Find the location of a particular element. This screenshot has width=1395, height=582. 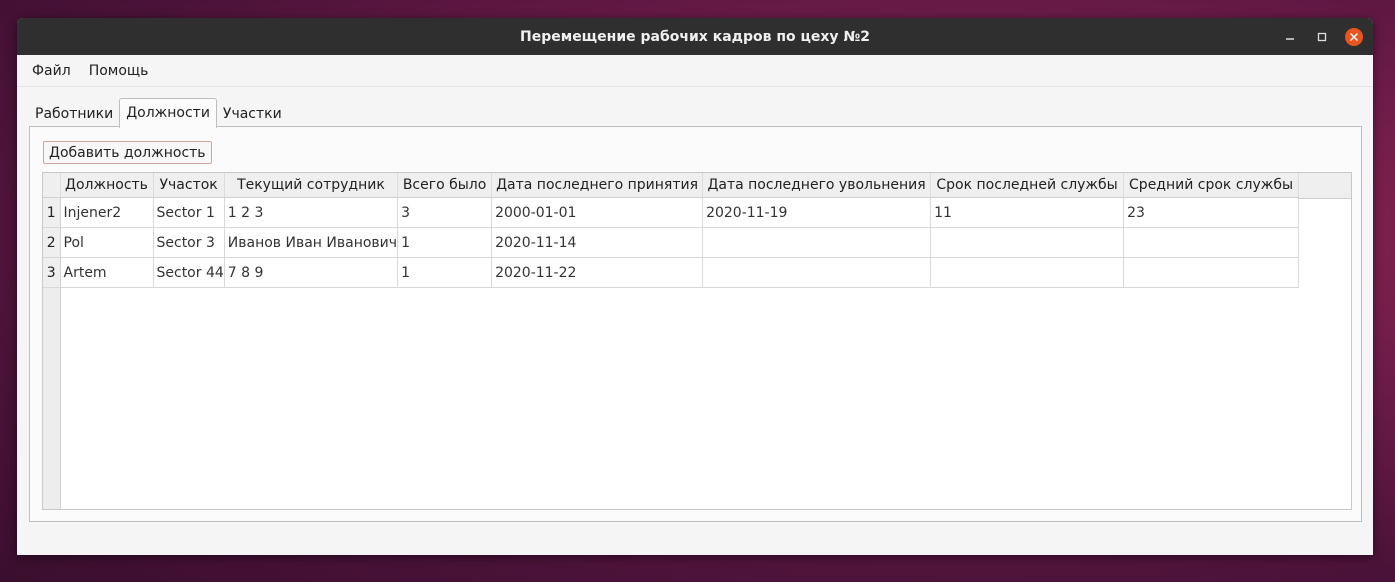

column-header: Средний срок службы is located at coordinates (1211, 185).